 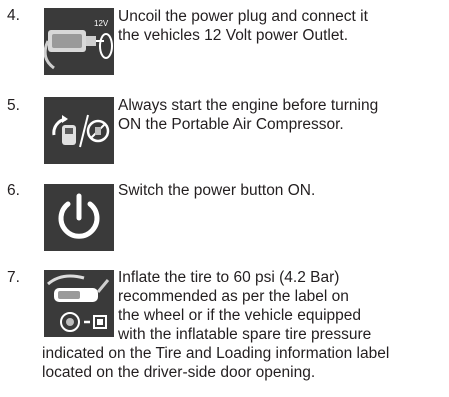 I want to click on step-line: ON the Portable Air Compressor., so click(x=231, y=124).